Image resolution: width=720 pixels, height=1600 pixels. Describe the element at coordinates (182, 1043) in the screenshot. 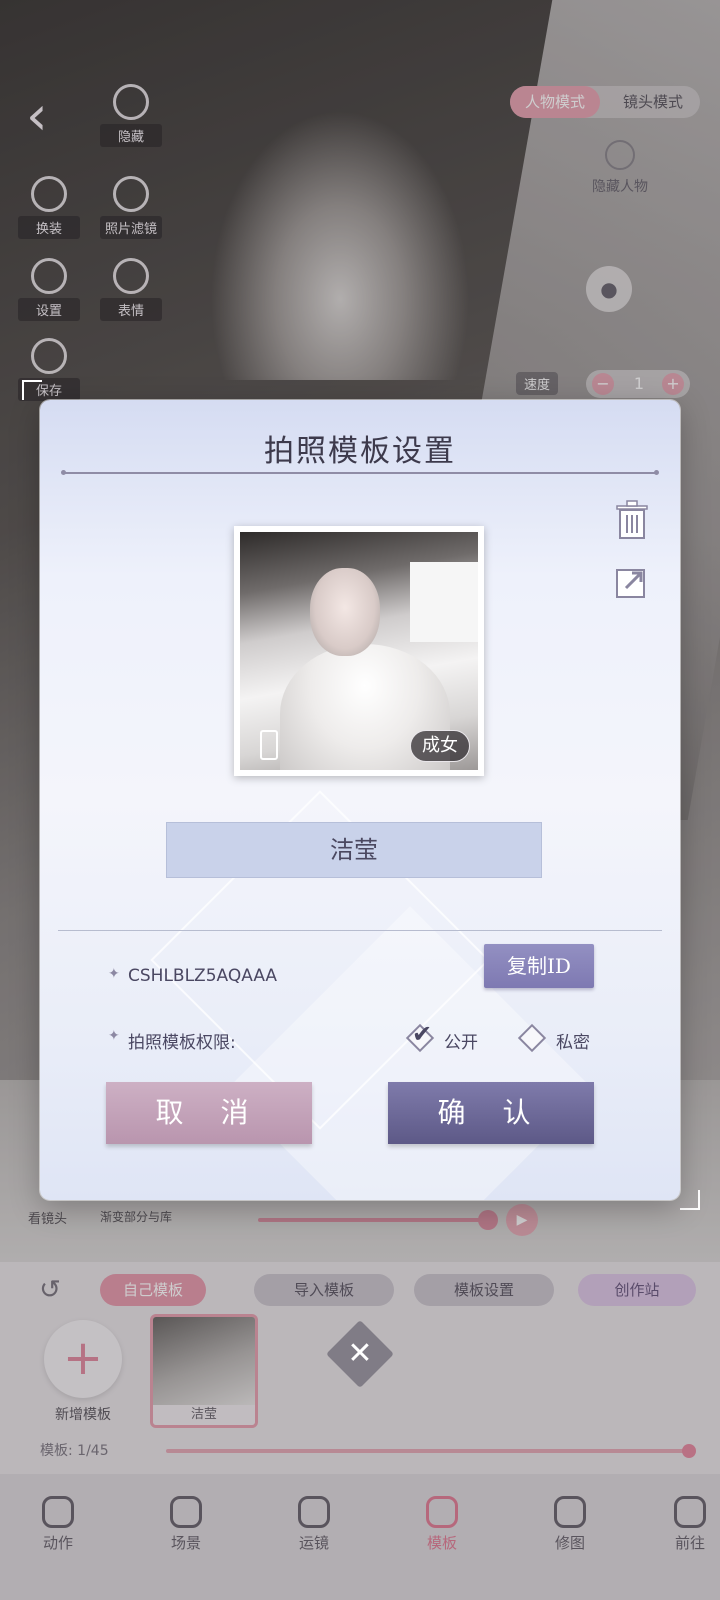

I see `permission-label: 拍照模板权限:` at that location.